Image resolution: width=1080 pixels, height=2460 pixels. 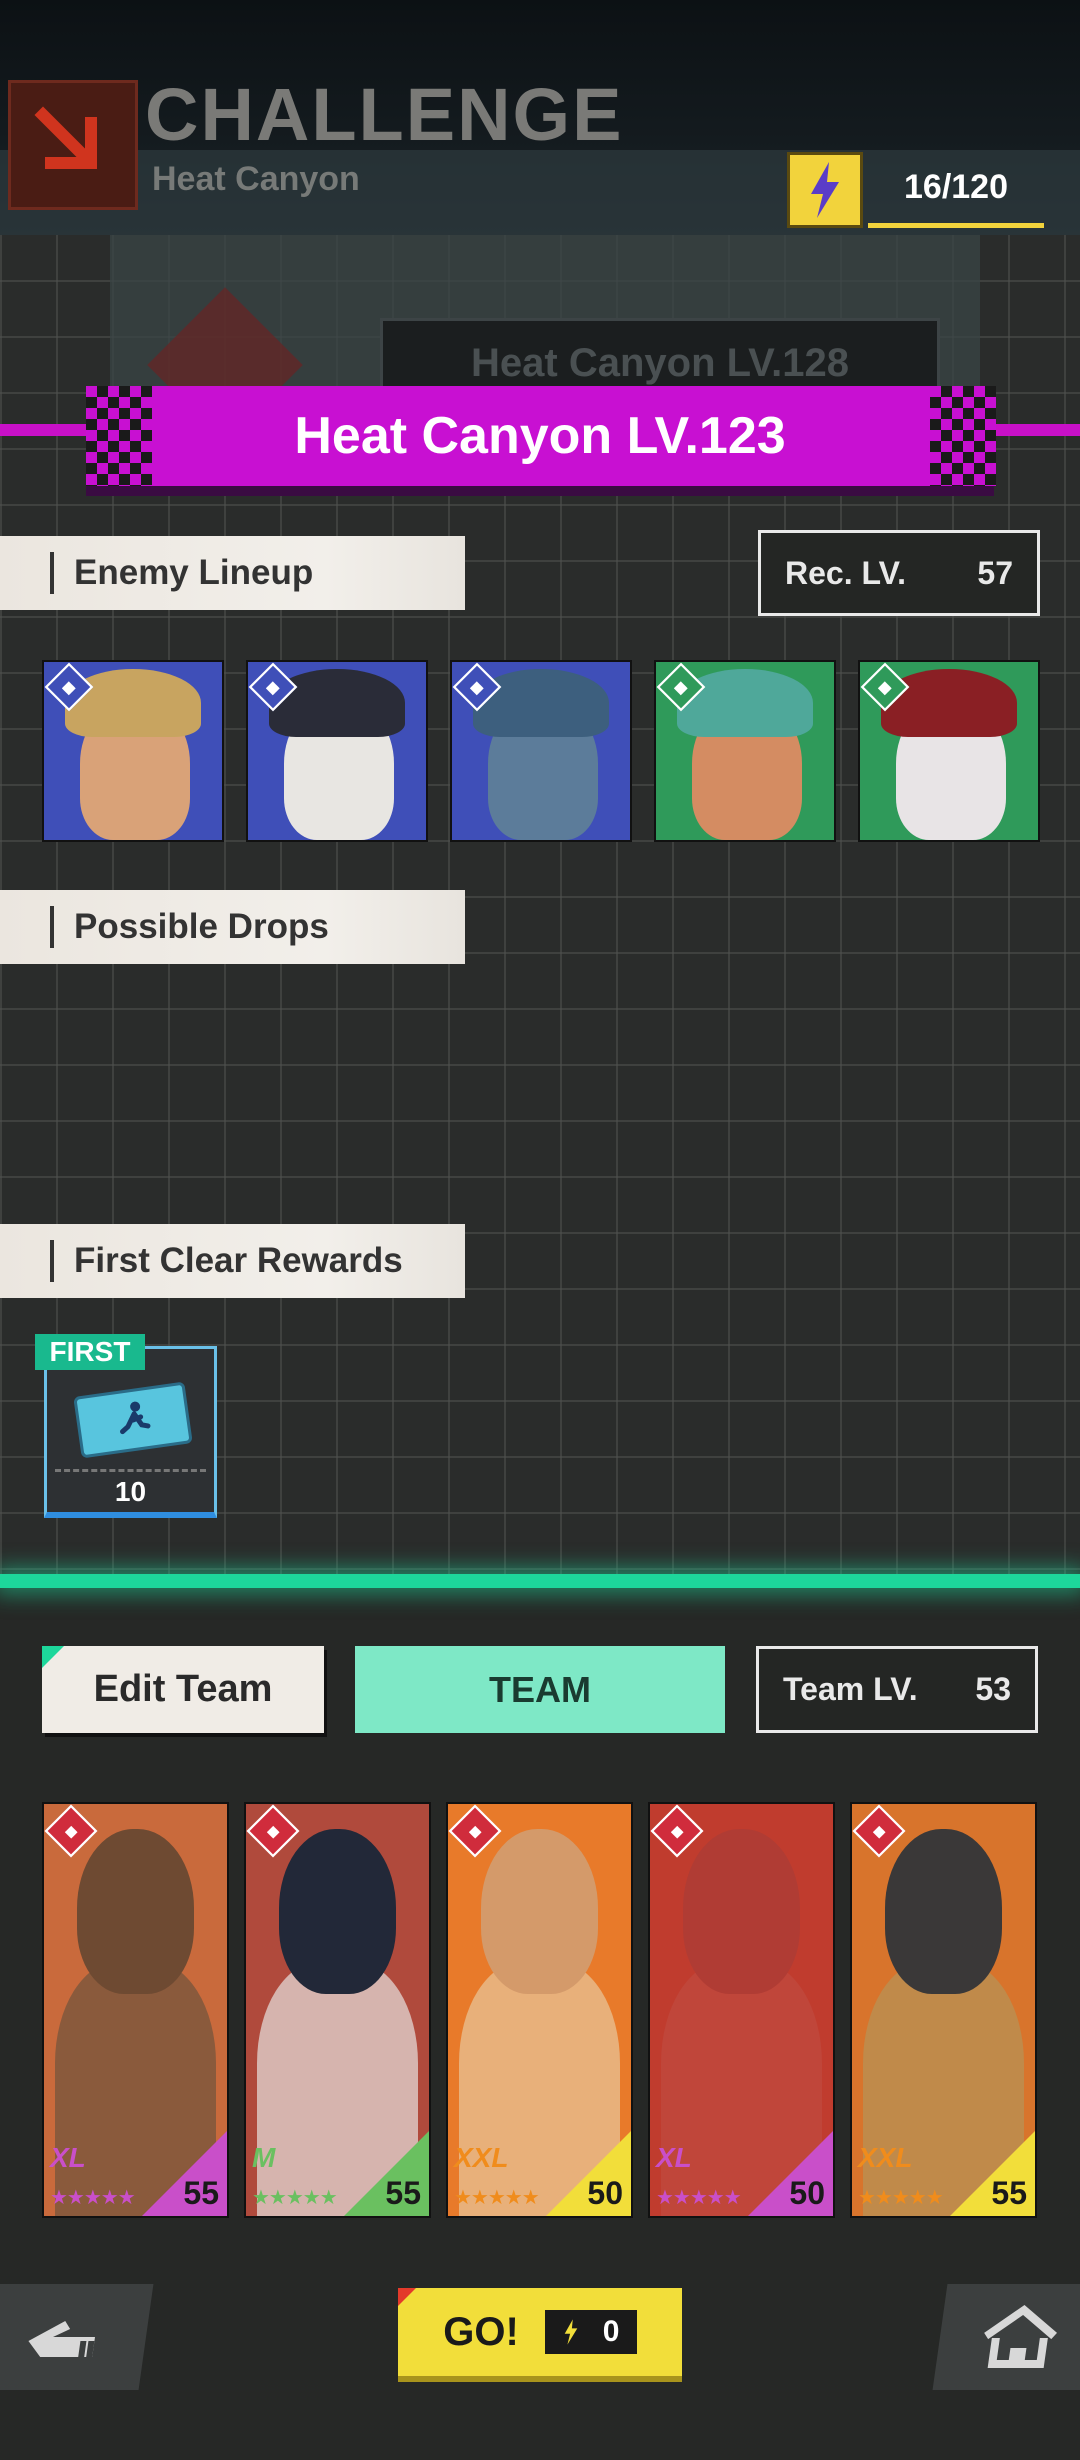 I want to click on team-level-box: Team LV. 53, so click(x=897, y=1689).